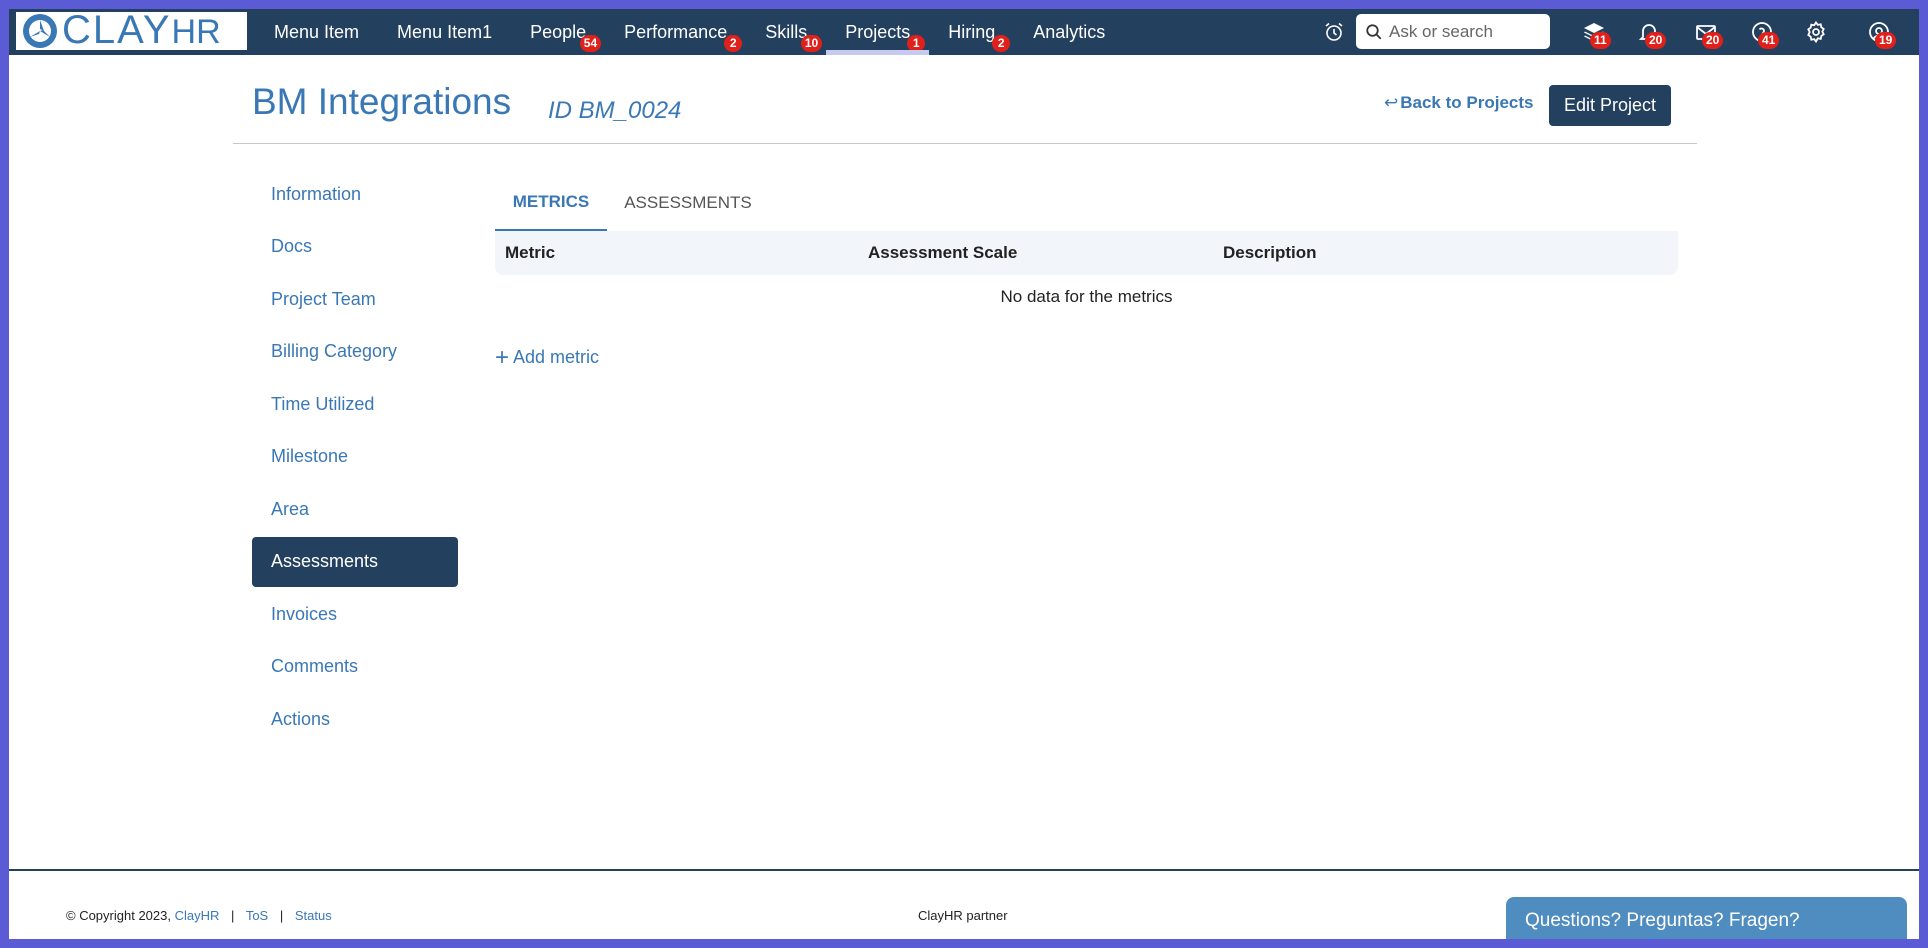 Image resolution: width=1928 pixels, height=948 pixels. What do you see at coordinates (530, 252) in the screenshot?
I see `column-header-metric: Metric` at bounding box center [530, 252].